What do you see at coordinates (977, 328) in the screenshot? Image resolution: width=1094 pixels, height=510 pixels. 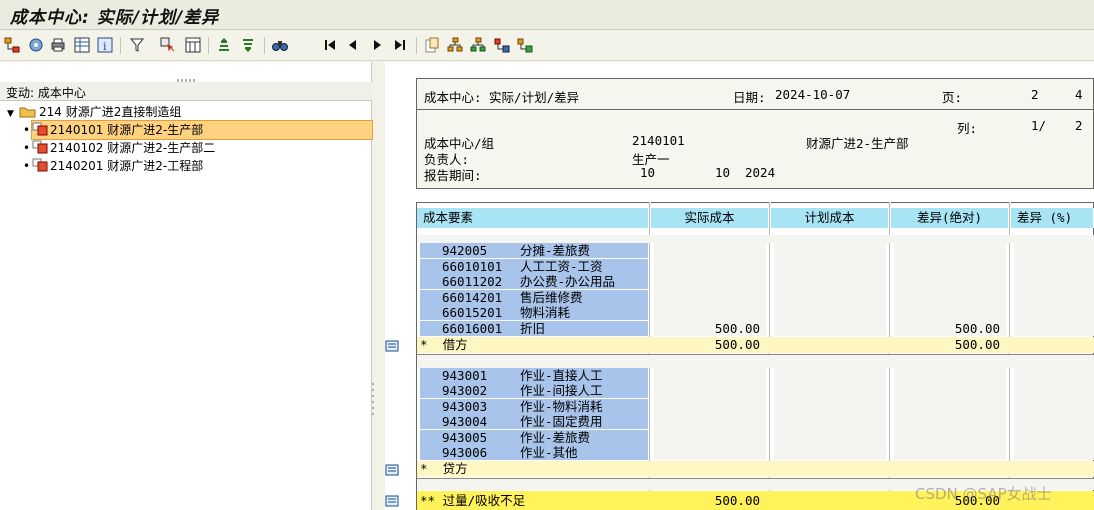 I see `diff-value: 500.00` at bounding box center [977, 328].